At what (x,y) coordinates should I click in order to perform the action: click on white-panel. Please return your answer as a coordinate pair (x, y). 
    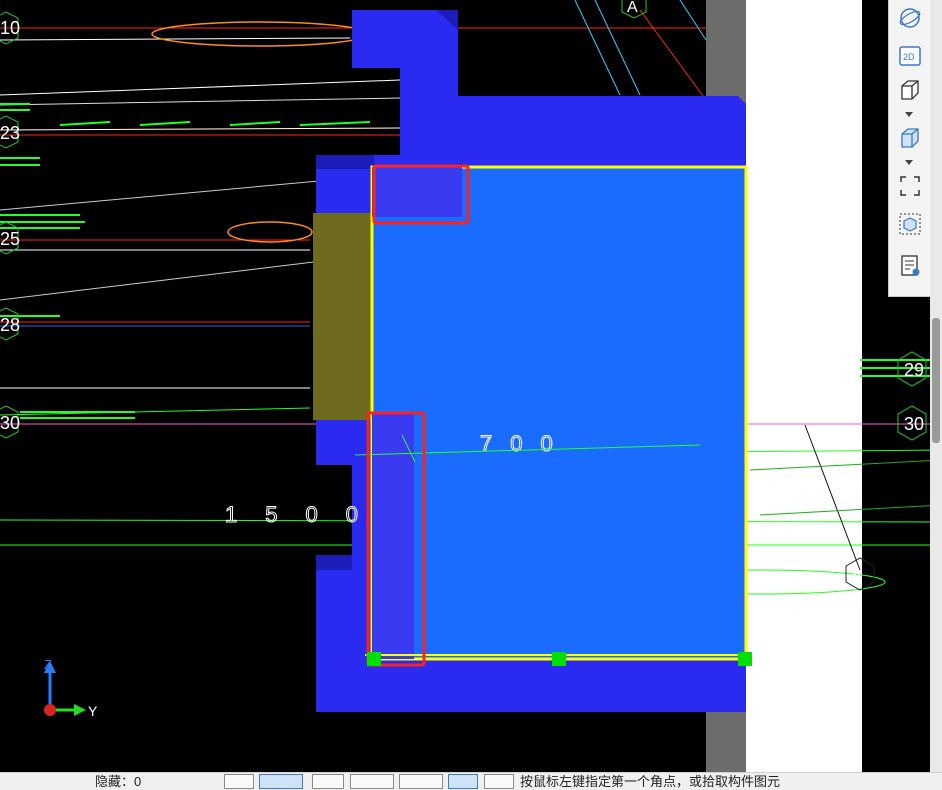
    Looking at the image, I should click on (804, 386).